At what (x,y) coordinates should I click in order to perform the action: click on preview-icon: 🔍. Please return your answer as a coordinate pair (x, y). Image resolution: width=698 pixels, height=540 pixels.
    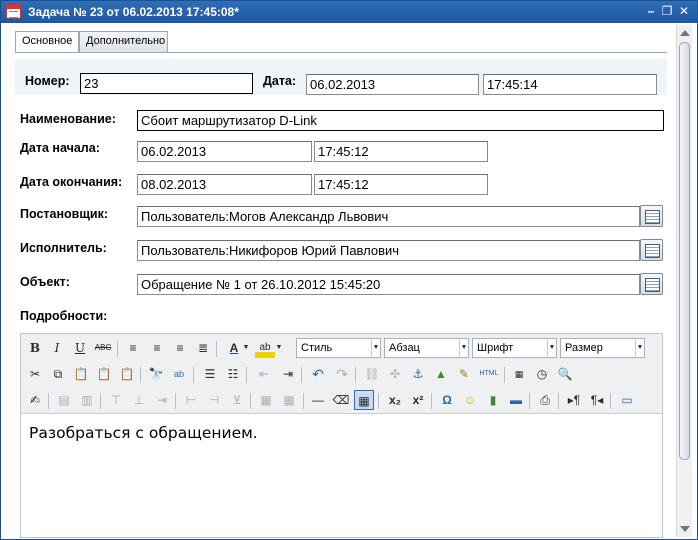
    Looking at the image, I should click on (565, 374).